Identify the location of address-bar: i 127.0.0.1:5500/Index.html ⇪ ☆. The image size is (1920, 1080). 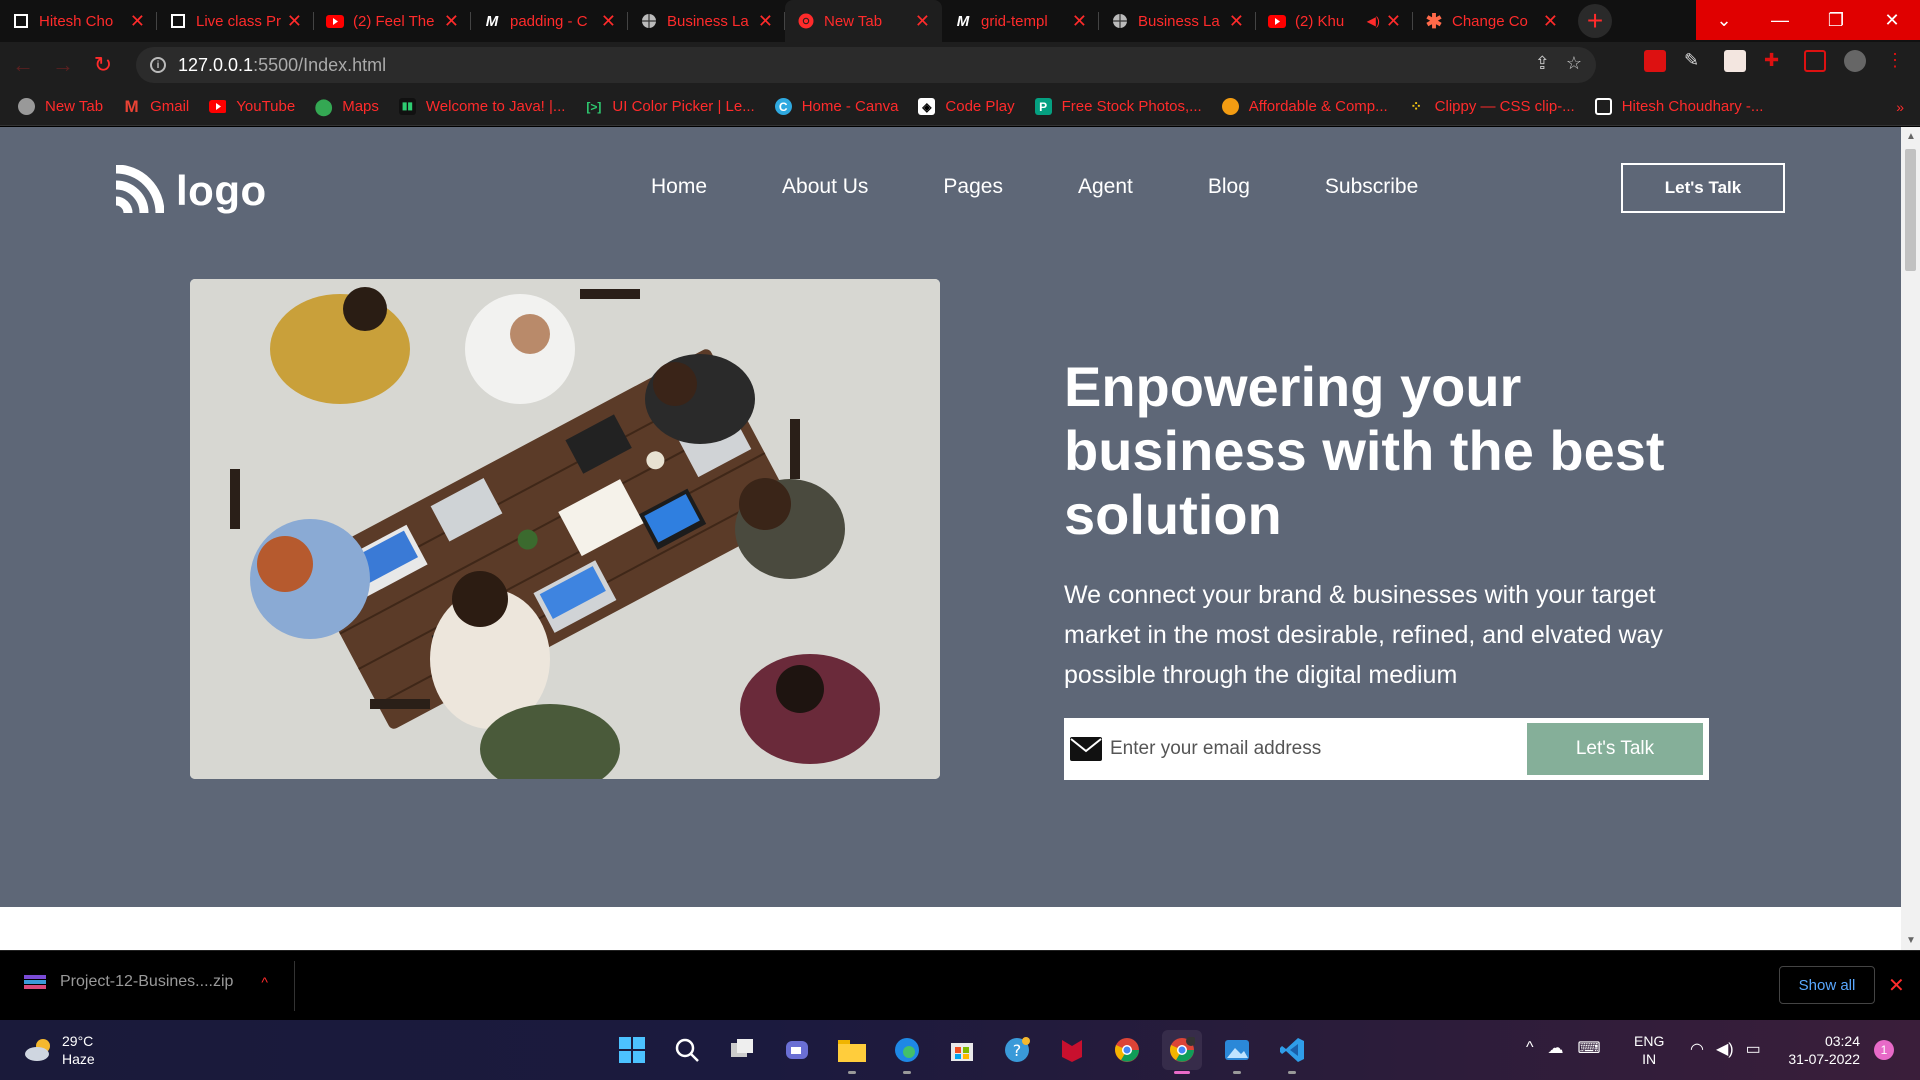
(866, 65).